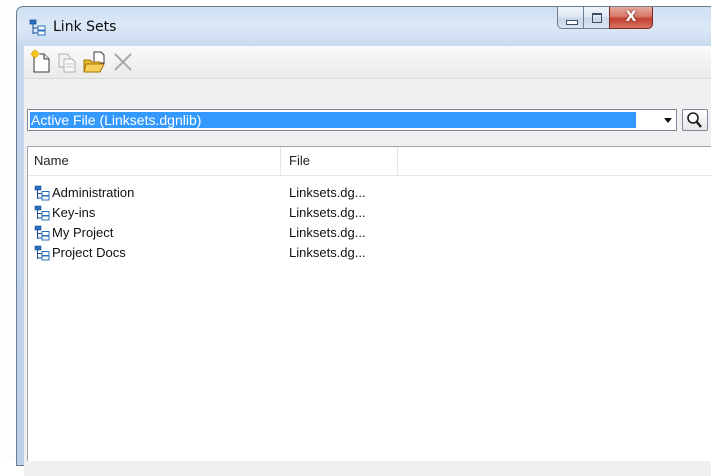  I want to click on search-button, so click(695, 120).